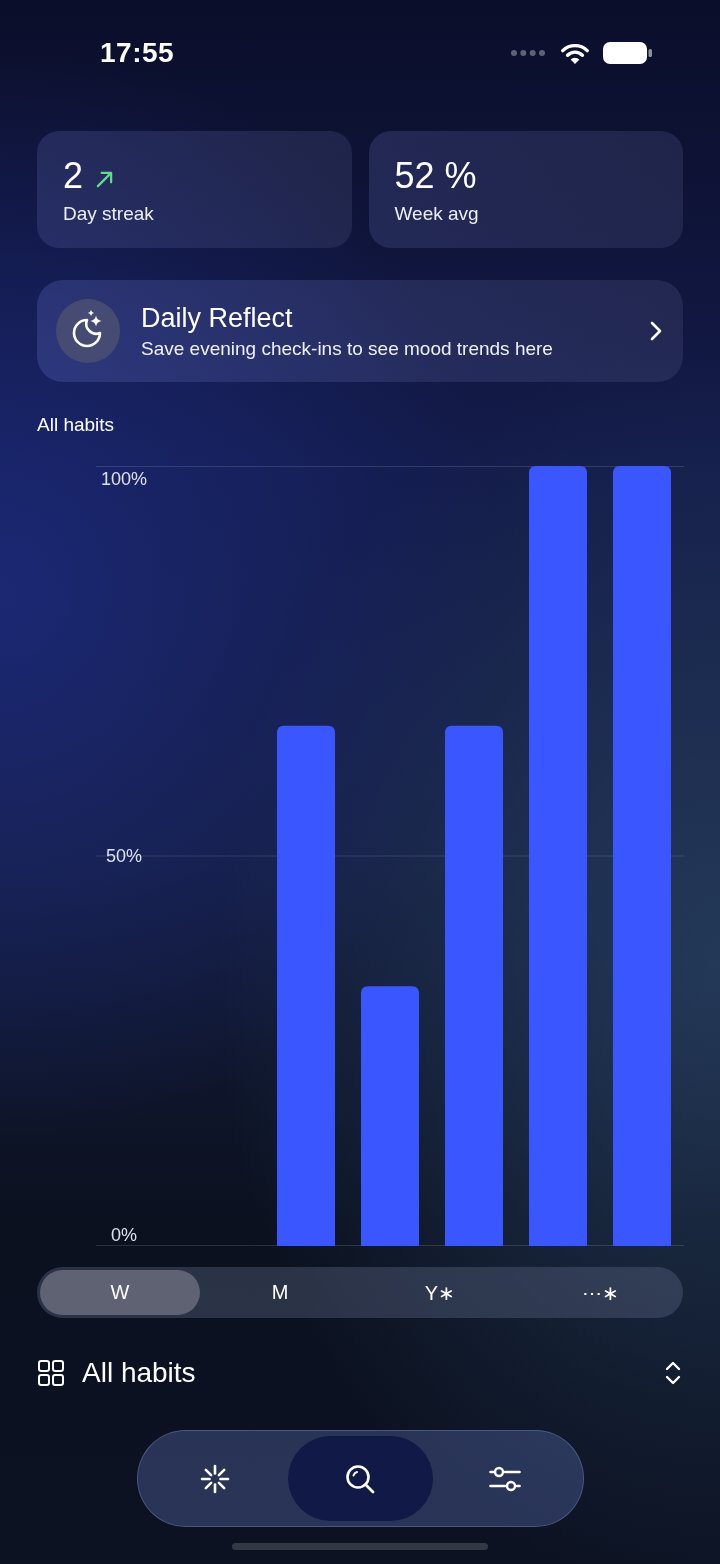  Describe the element at coordinates (124, 1235) in the screenshot. I see `y-axis-label: 0%` at that location.